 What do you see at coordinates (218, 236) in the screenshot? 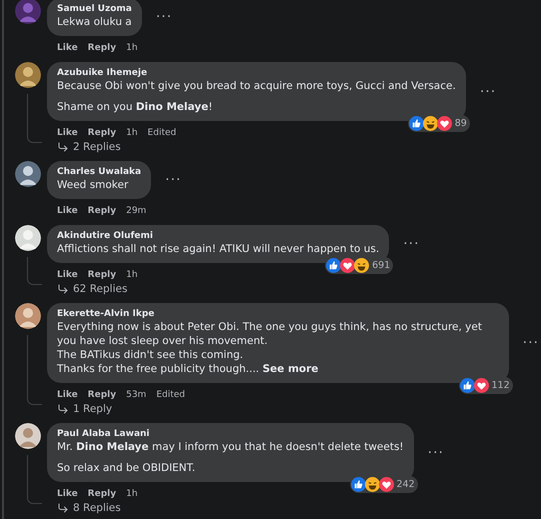
I see `author-name: Akindutire Olufemi` at bounding box center [218, 236].